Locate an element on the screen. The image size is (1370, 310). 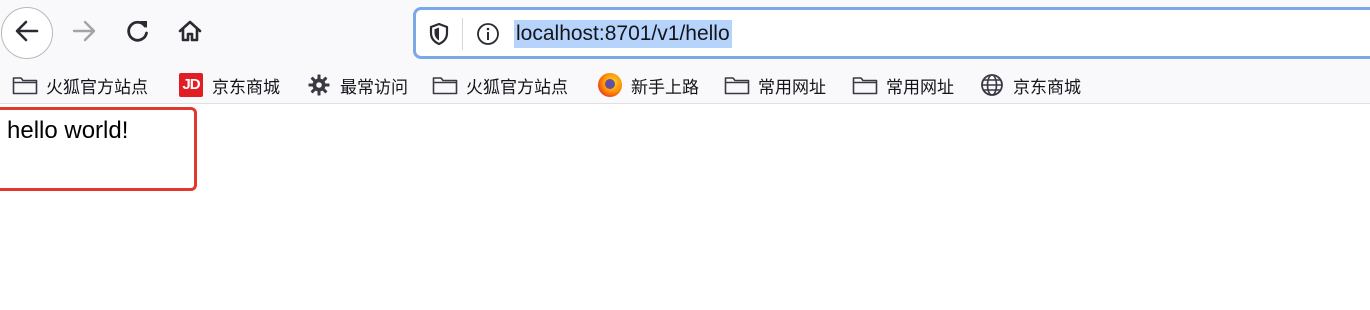
bookmark-item-common-sites: 常用网址 is located at coordinates (775, 85).